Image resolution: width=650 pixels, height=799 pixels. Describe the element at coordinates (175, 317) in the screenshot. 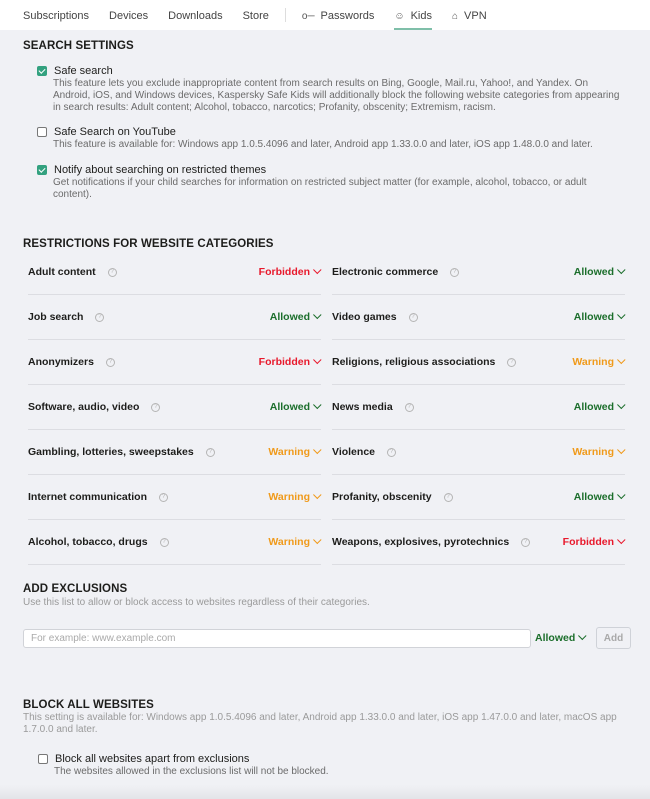

I see `category-row: Job search ? Allowed` at that location.